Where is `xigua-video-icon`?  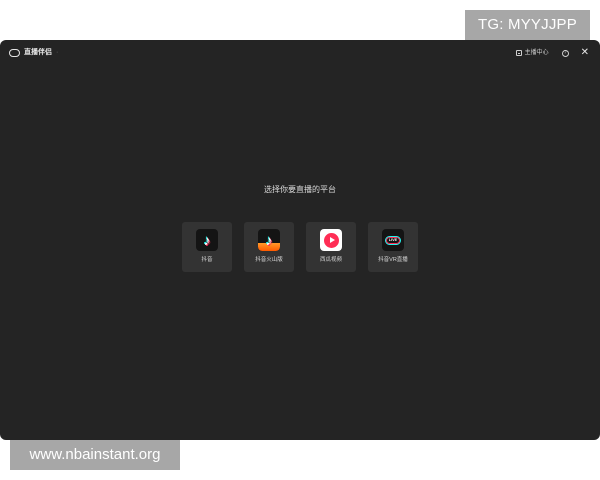
xigua-video-icon is located at coordinates (331, 240).